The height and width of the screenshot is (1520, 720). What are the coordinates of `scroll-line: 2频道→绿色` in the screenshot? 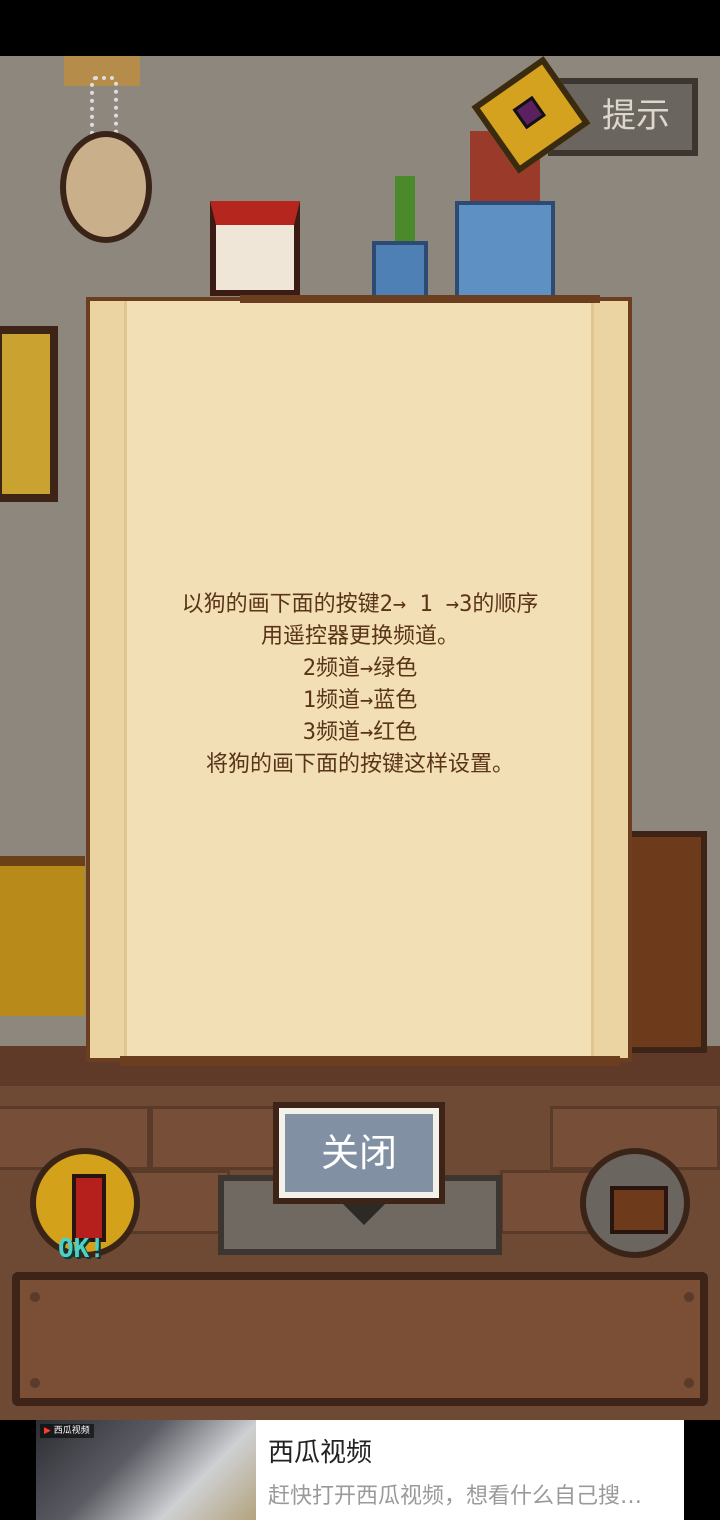 It's located at (360, 668).